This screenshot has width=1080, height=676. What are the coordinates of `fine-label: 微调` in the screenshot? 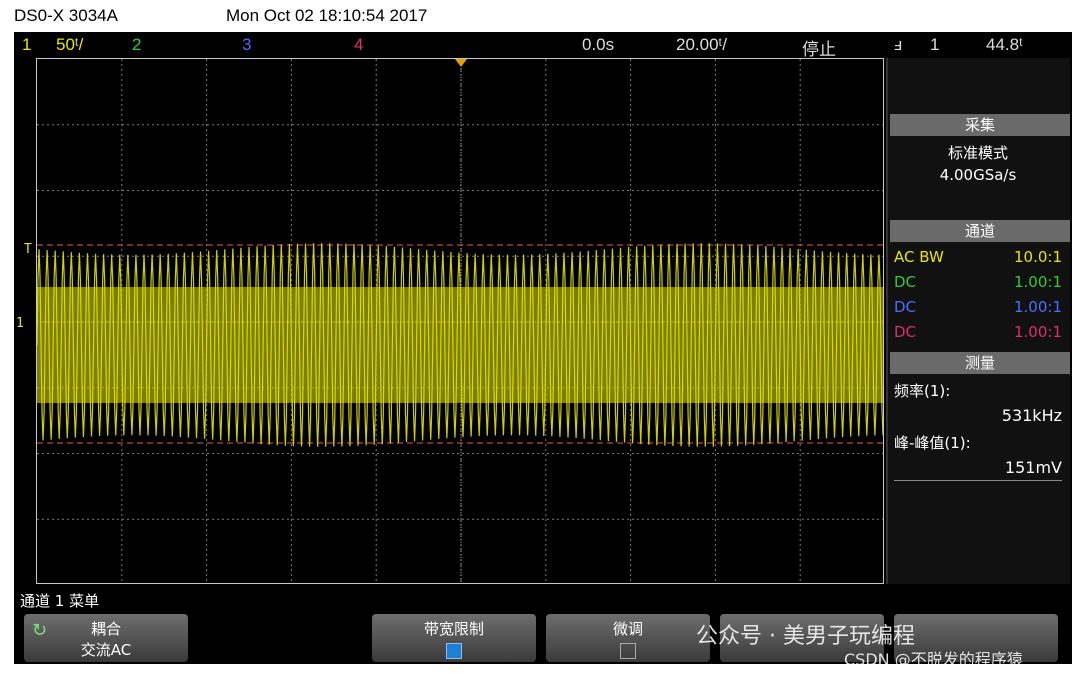 It's located at (627, 629).